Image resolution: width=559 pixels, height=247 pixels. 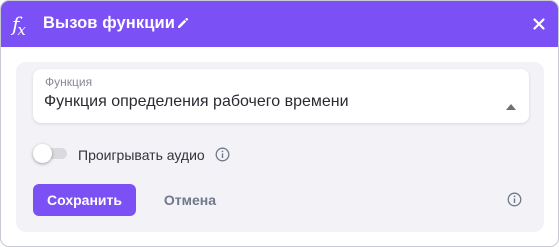 I want to click on function-select-value: Функция определения рабочего времени, so click(x=196, y=101).